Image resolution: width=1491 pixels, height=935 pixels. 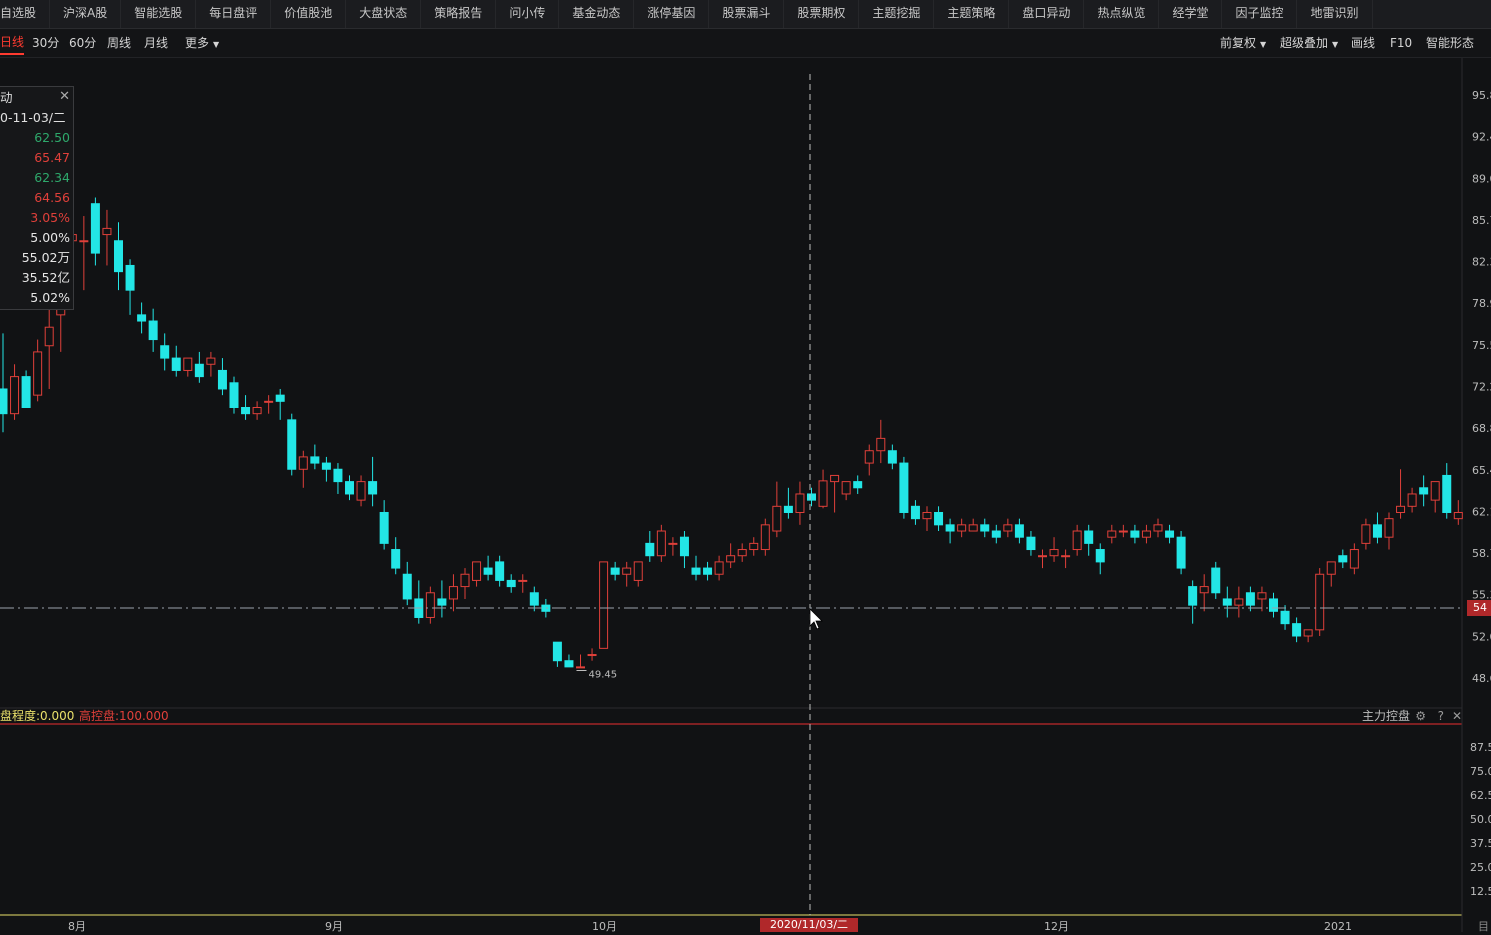 What do you see at coordinates (45, 257) in the screenshot?
I see `info-volume: 55.02万` at bounding box center [45, 257].